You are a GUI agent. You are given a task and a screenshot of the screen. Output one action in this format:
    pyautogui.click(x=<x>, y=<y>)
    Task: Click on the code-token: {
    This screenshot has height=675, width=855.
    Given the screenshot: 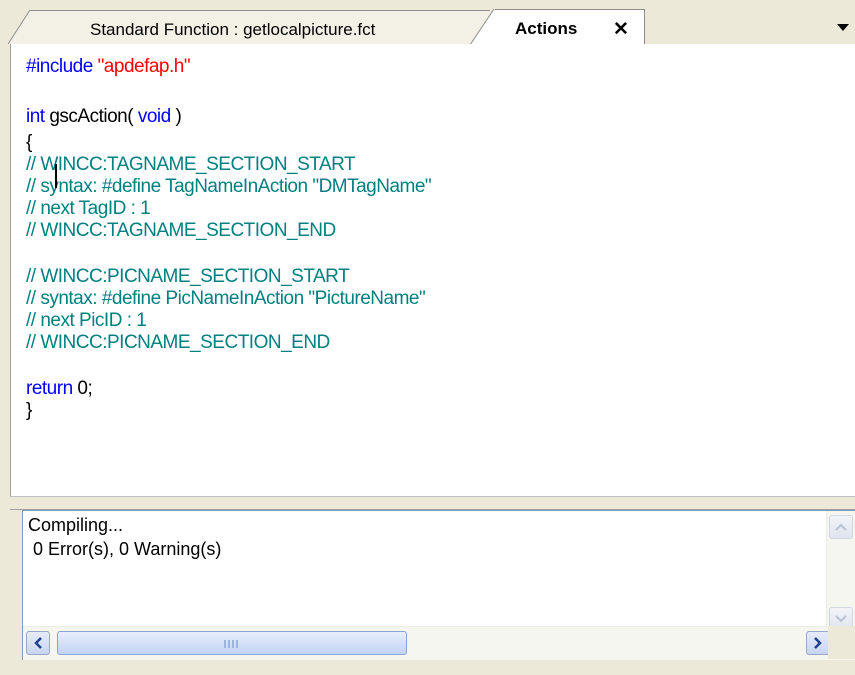 What is the action you would take?
    pyautogui.click(x=29, y=142)
    